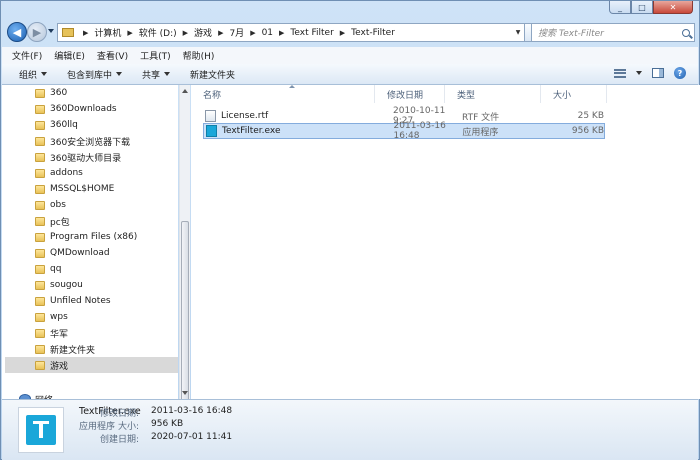 This screenshot has width=700, height=460. What do you see at coordinates (283, 94) in the screenshot?
I see `column-header-name: 名称` at bounding box center [283, 94].